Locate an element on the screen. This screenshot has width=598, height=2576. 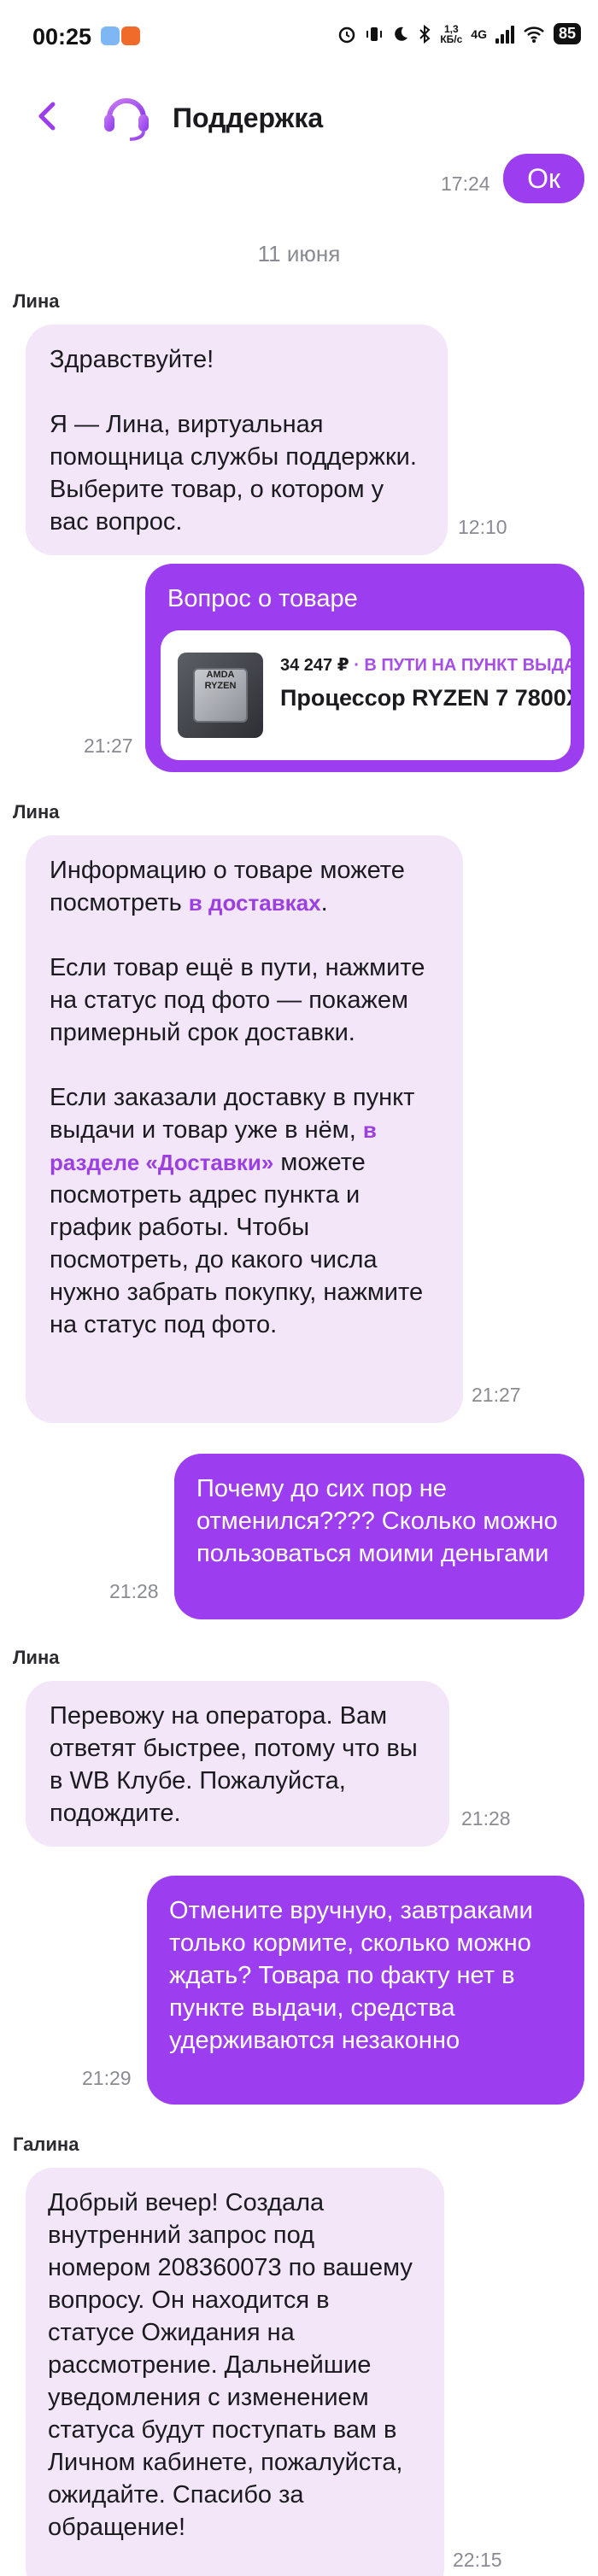
message-time: 12:10 is located at coordinates (483, 527).